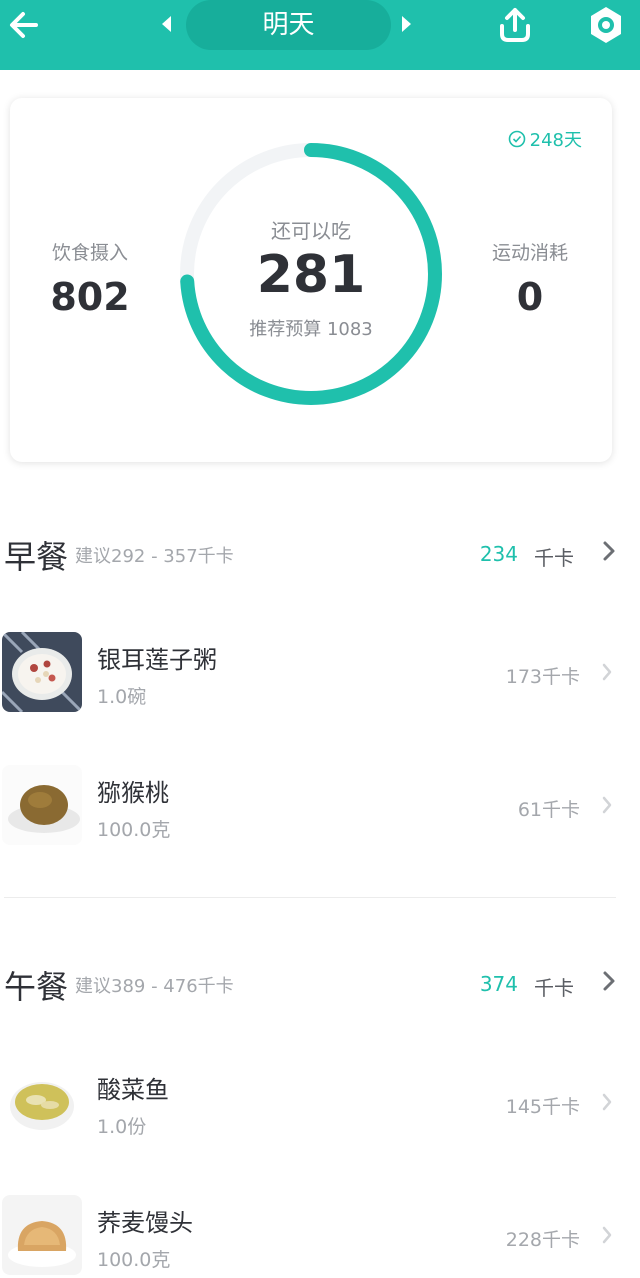 Image resolution: width=640 pixels, height=1278 pixels. I want to click on date-selector: 明天, so click(288, 25).